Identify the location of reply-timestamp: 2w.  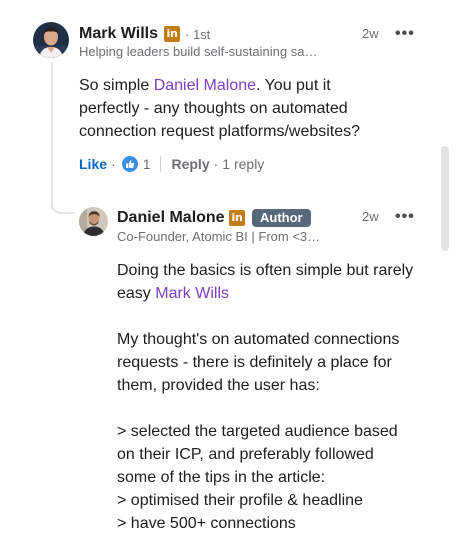
(370, 216).